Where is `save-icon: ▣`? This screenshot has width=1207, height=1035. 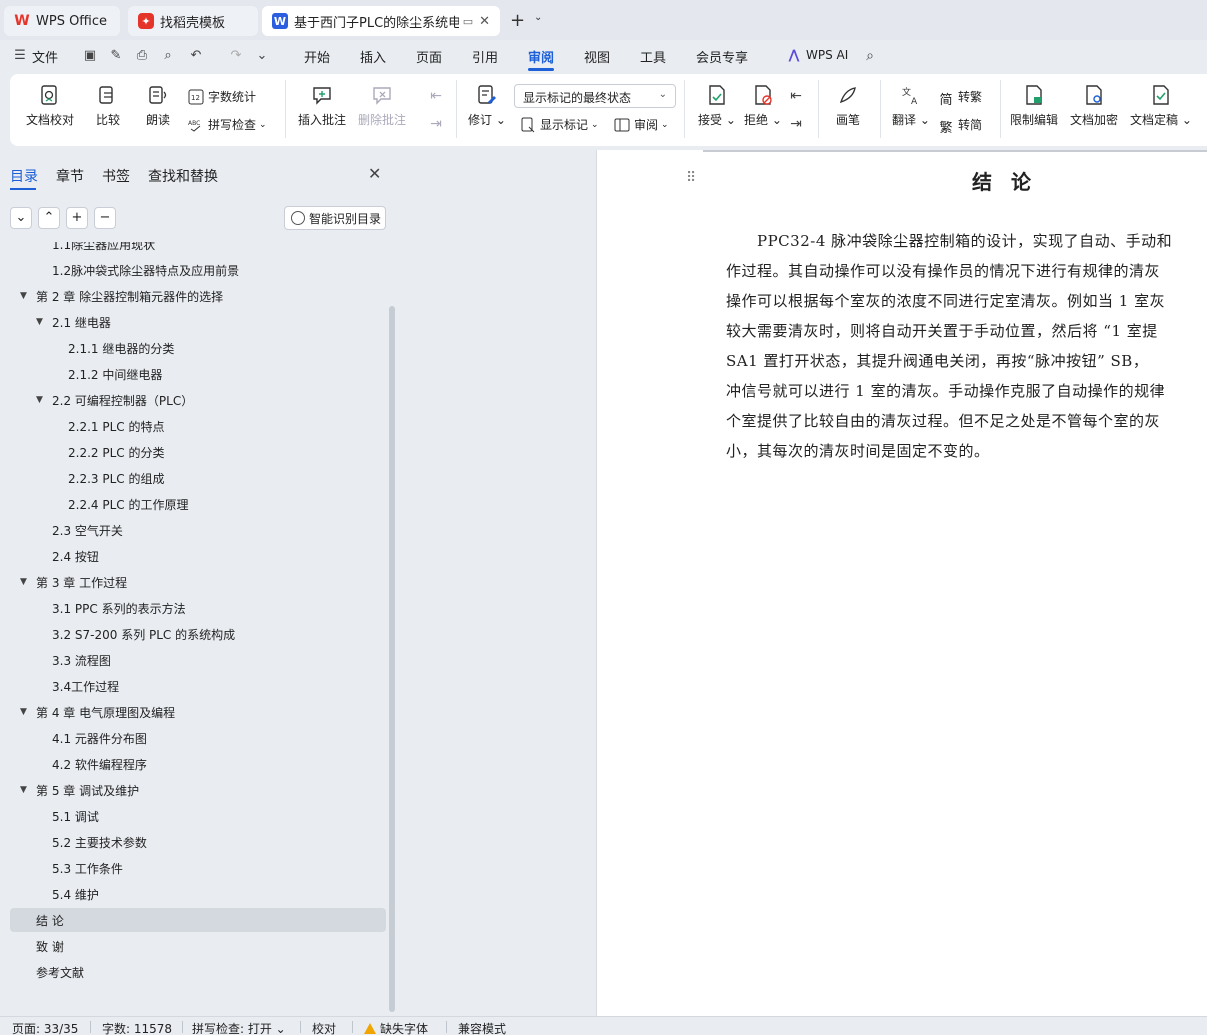
save-icon: ▣ is located at coordinates (90, 56).